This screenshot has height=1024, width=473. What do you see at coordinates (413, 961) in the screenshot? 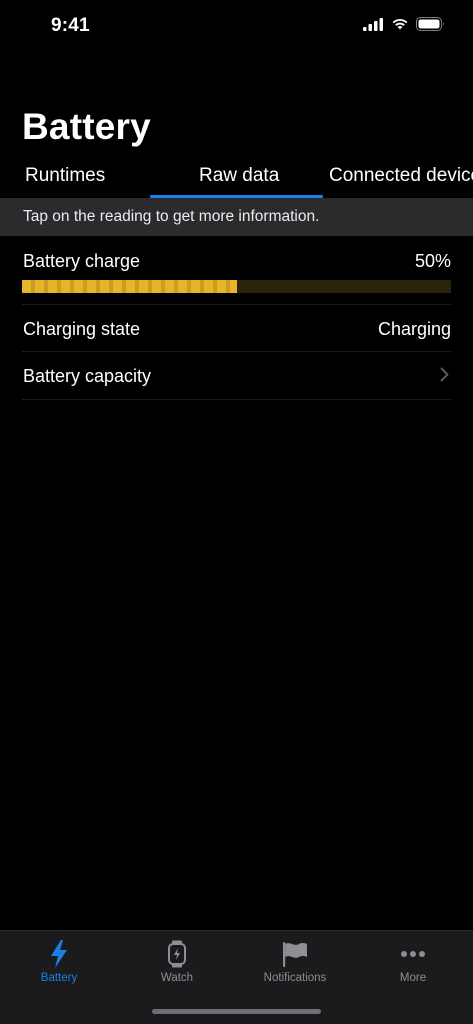
I see `tabbar-item-more: More` at bounding box center [413, 961].